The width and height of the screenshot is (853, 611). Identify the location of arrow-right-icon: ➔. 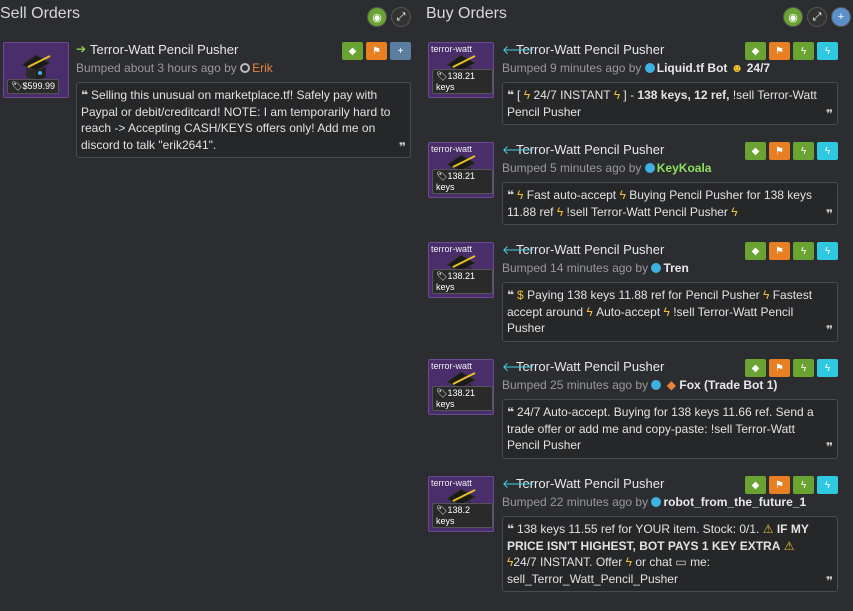
(81, 49).